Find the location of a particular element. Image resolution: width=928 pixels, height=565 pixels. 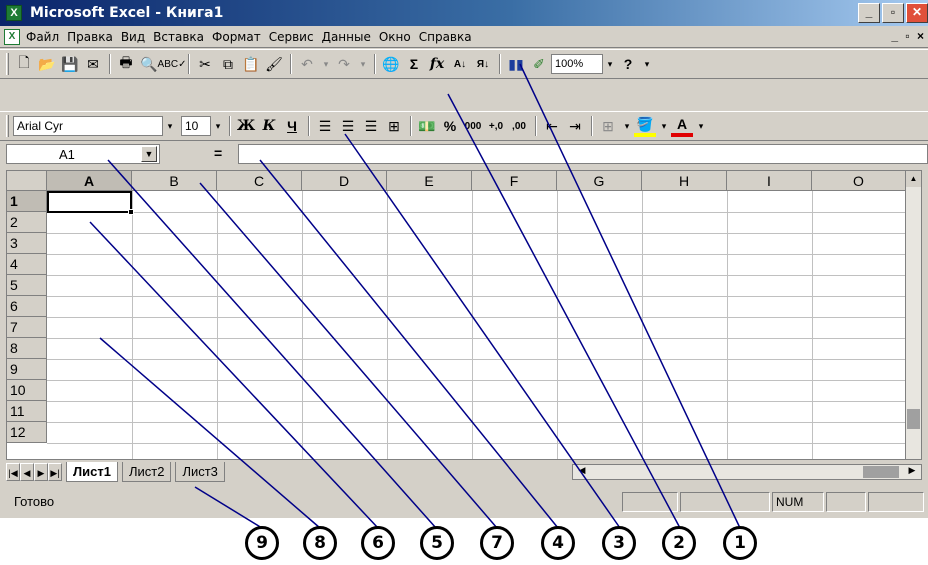

row-header: 5 is located at coordinates (27, 285).